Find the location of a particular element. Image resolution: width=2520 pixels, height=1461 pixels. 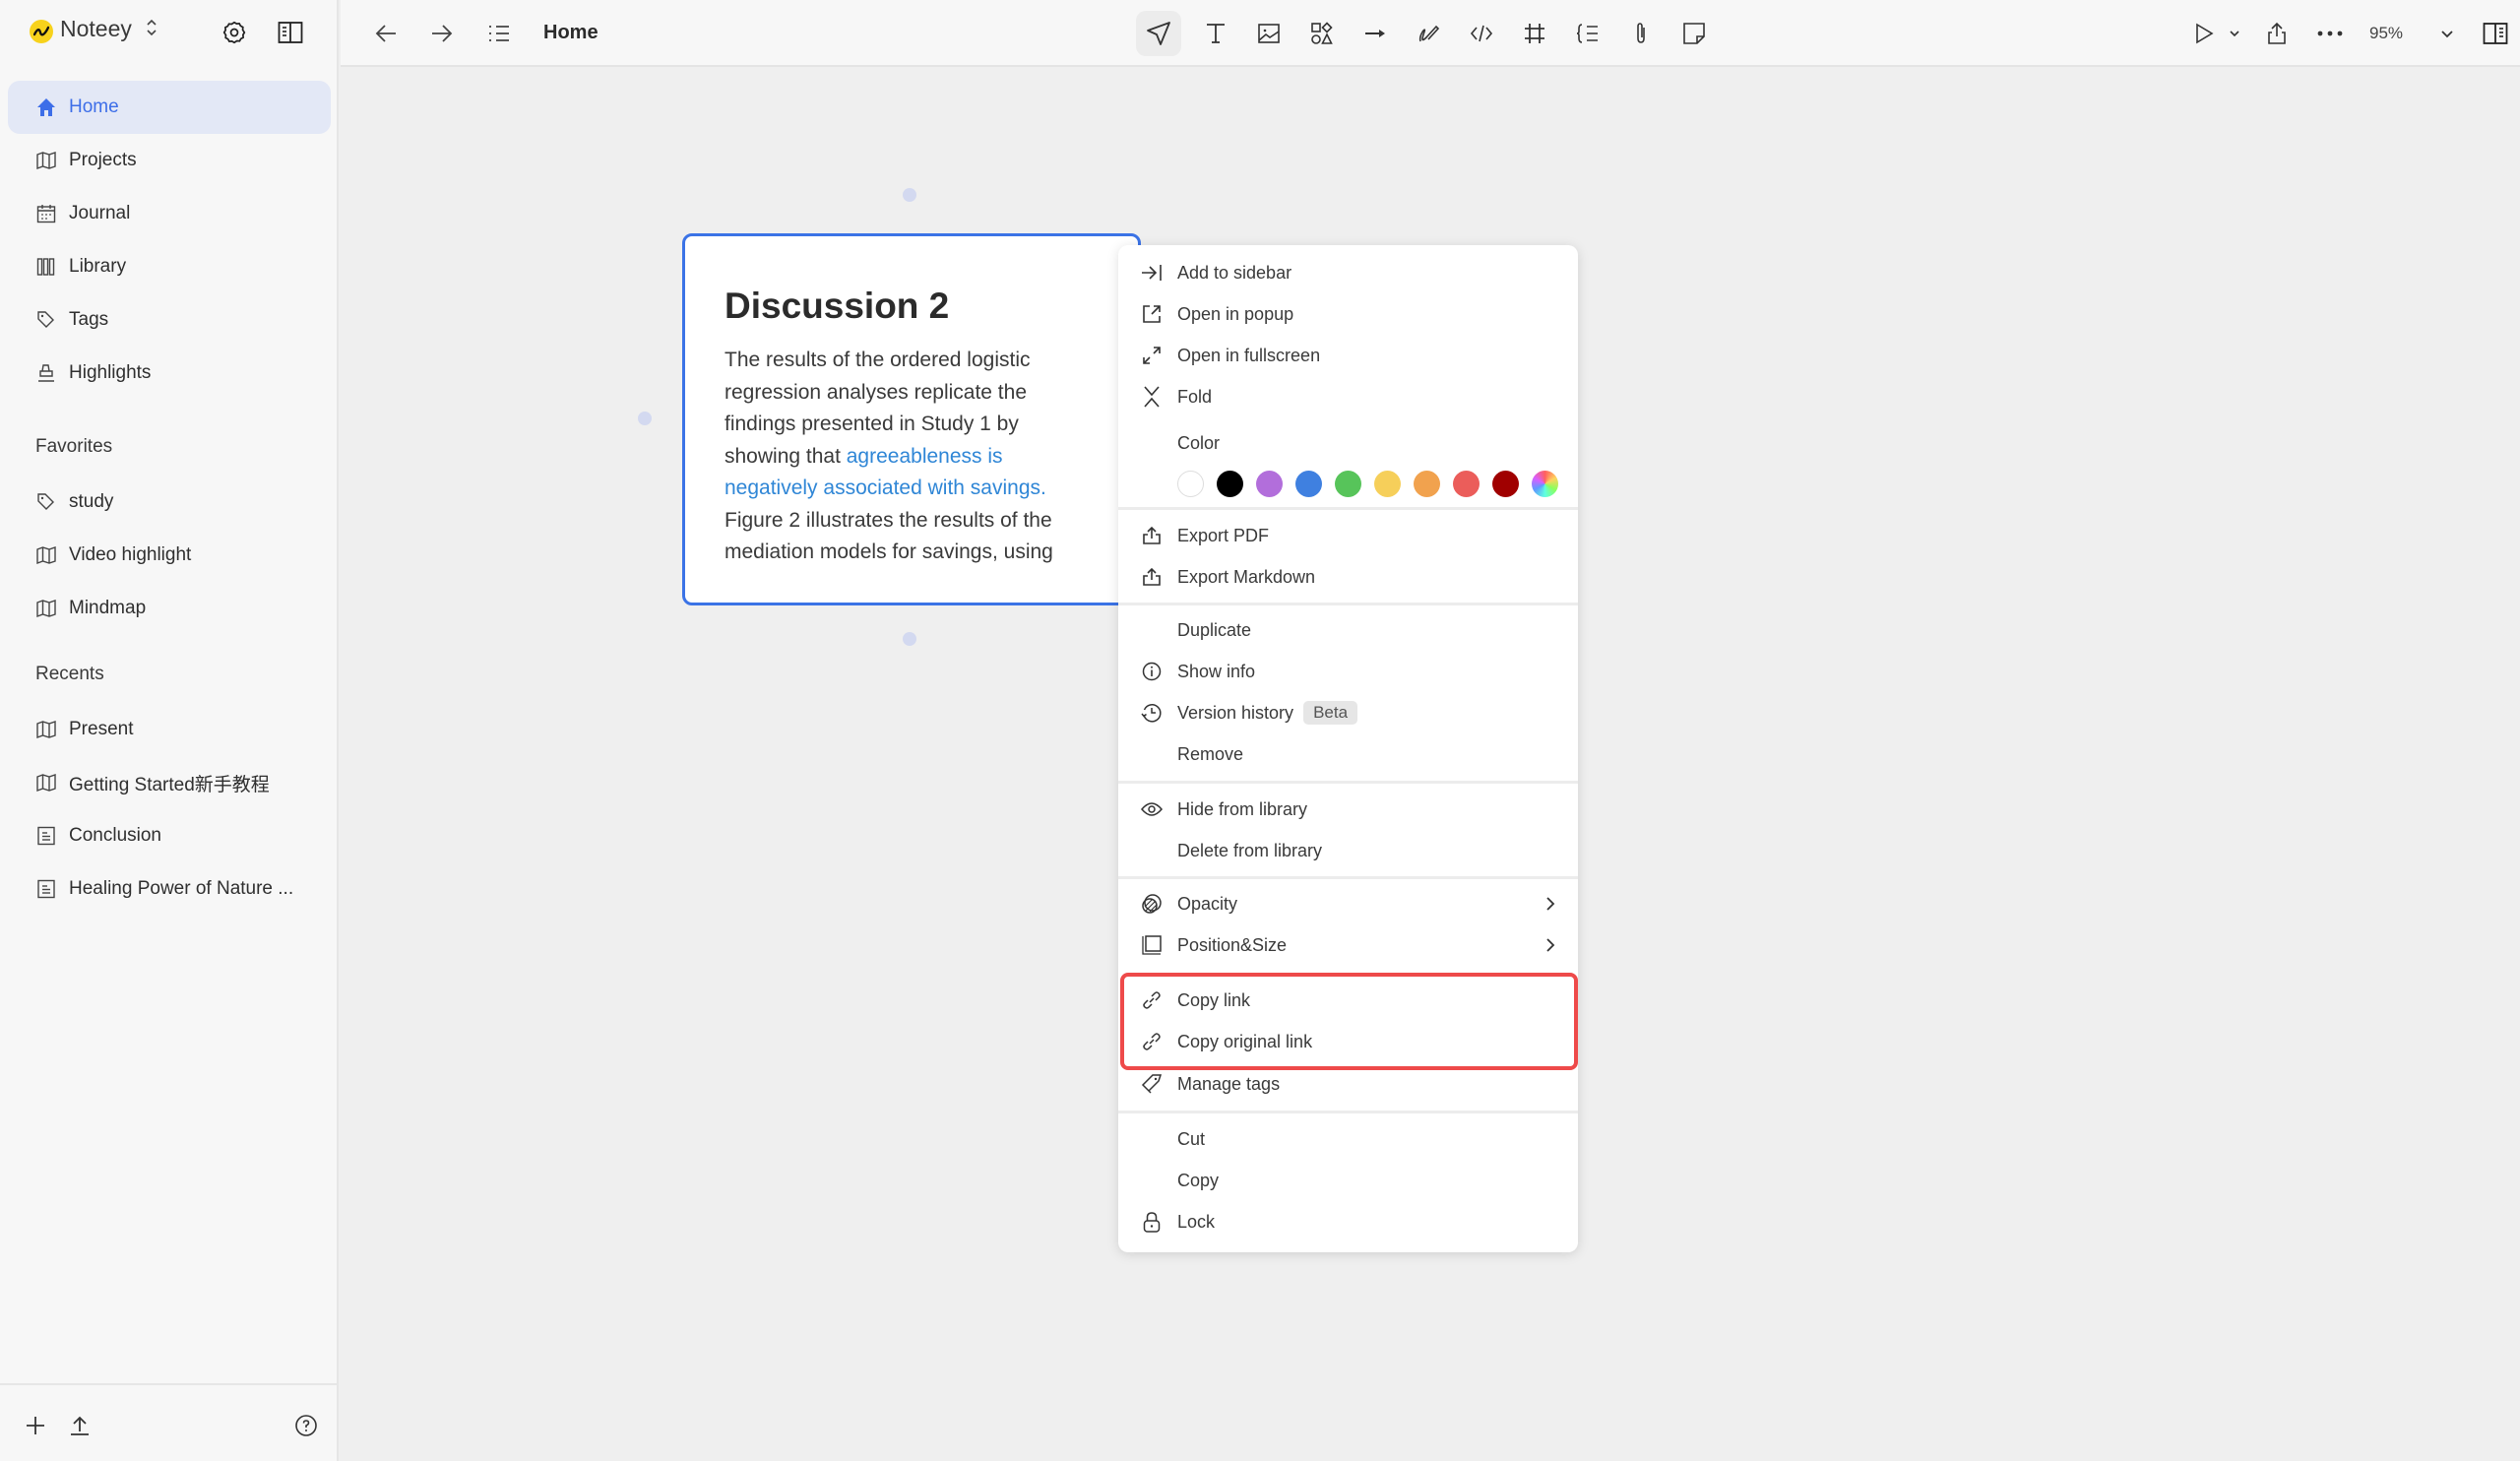

menu-item-manage-tags: Manage tags is located at coordinates (1348, 1084).